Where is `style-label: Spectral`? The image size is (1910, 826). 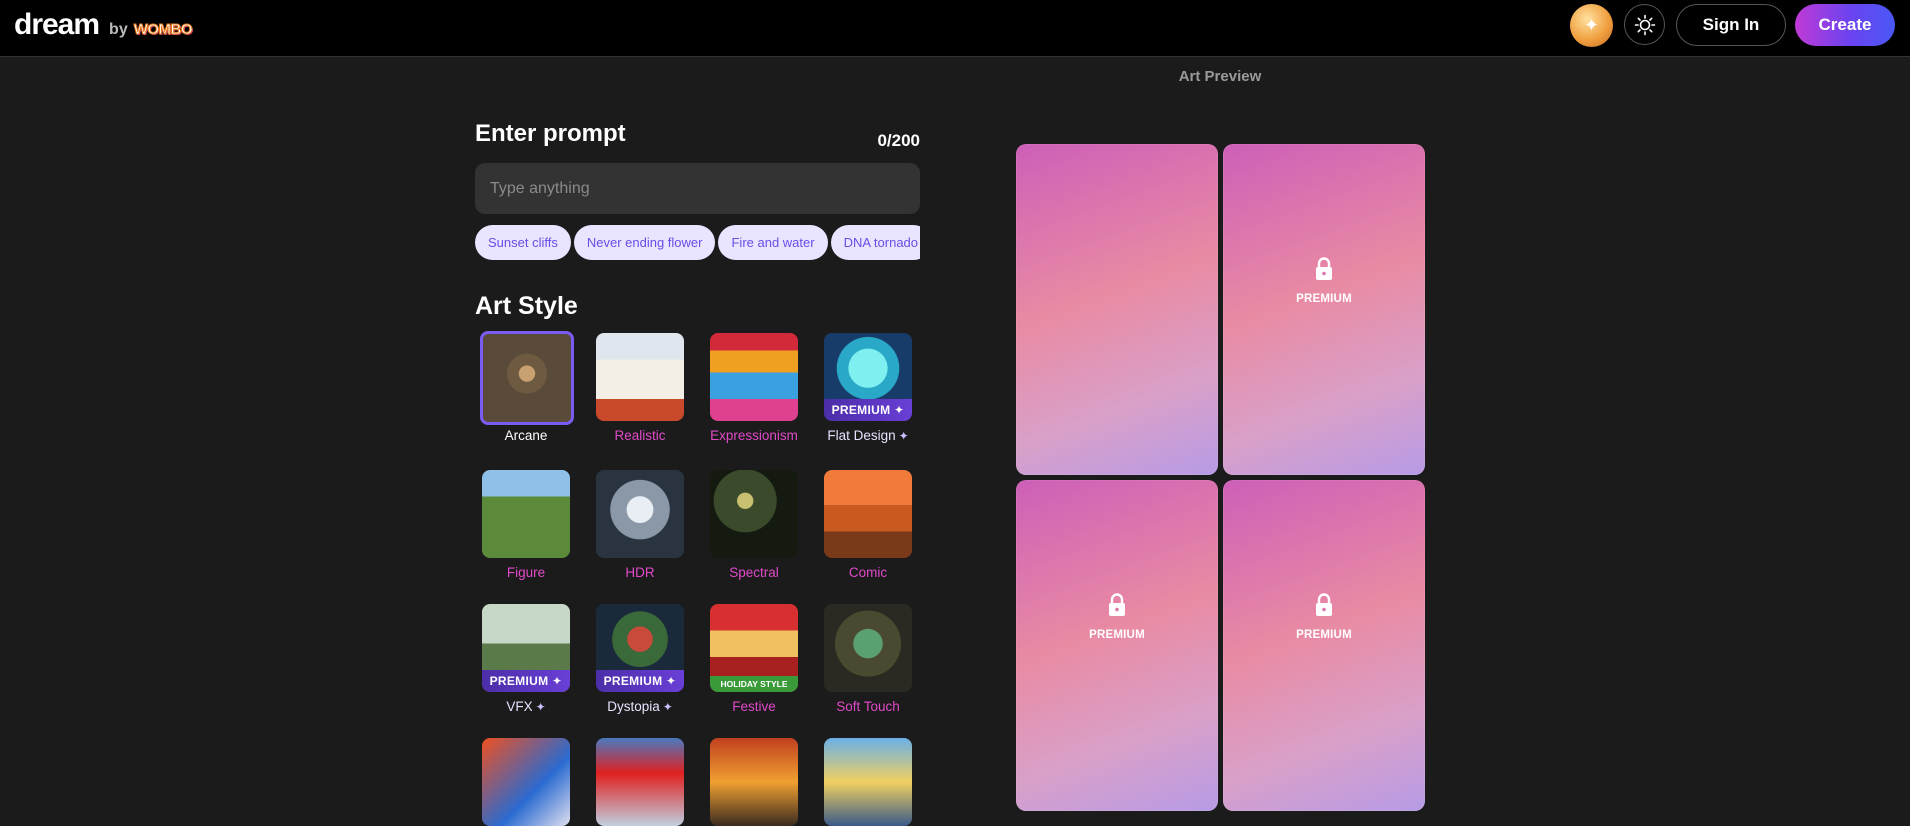
style-label: Spectral is located at coordinates (754, 572).